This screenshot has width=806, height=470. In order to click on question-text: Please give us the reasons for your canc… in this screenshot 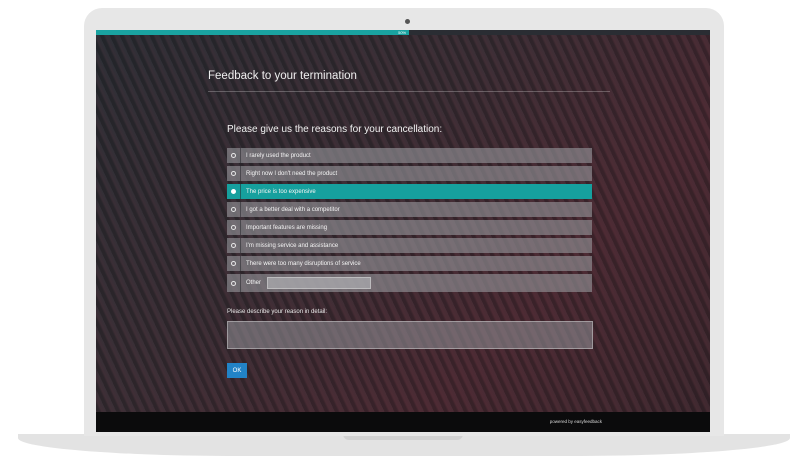, I will do `click(335, 129)`.